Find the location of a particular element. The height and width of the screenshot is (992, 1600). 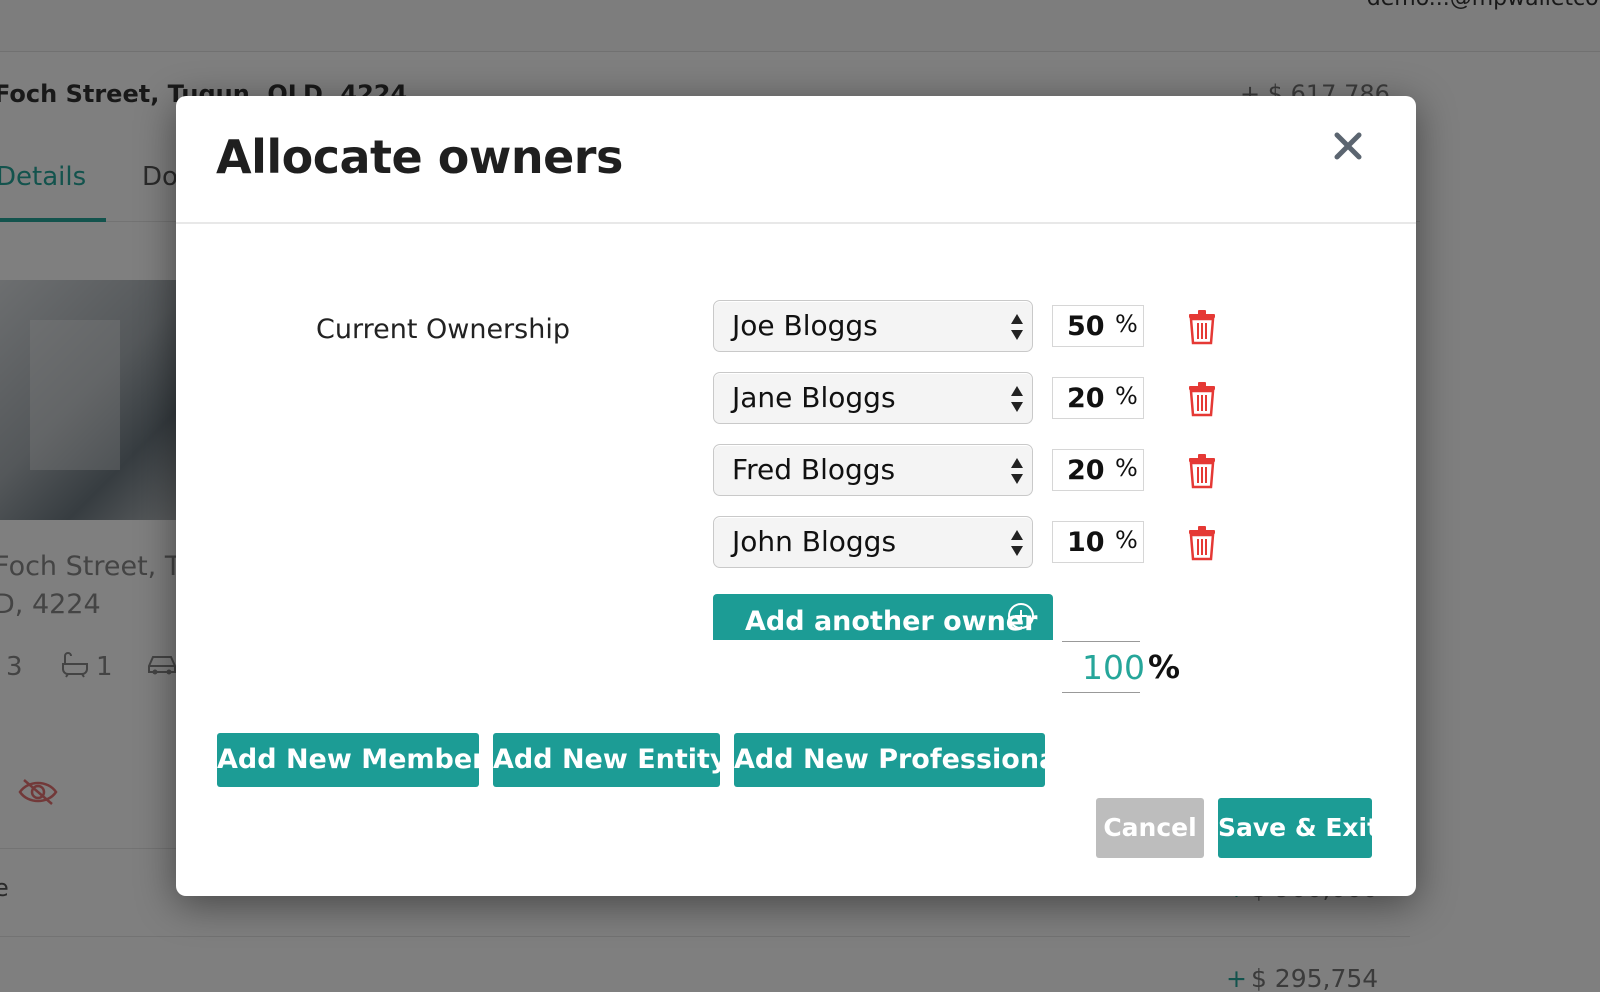

owner-select-value: John Bloggs is located at coordinates (814, 541).